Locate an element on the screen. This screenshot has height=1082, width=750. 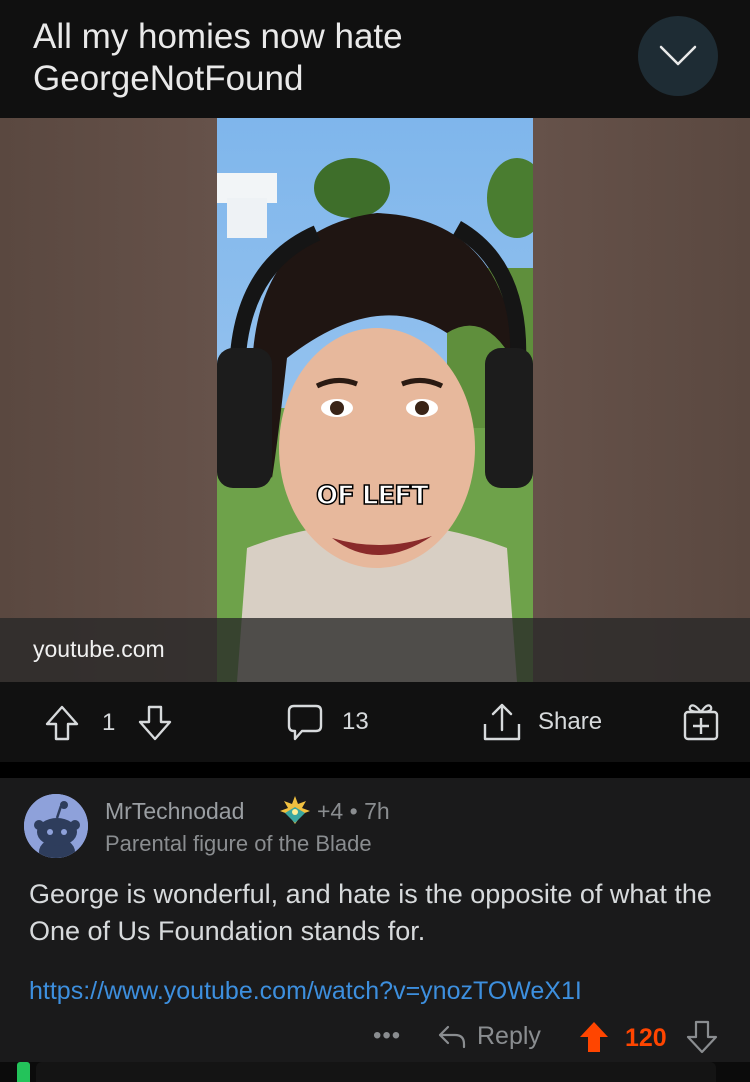
upvote-active-icon is located at coordinates (594, 1037).